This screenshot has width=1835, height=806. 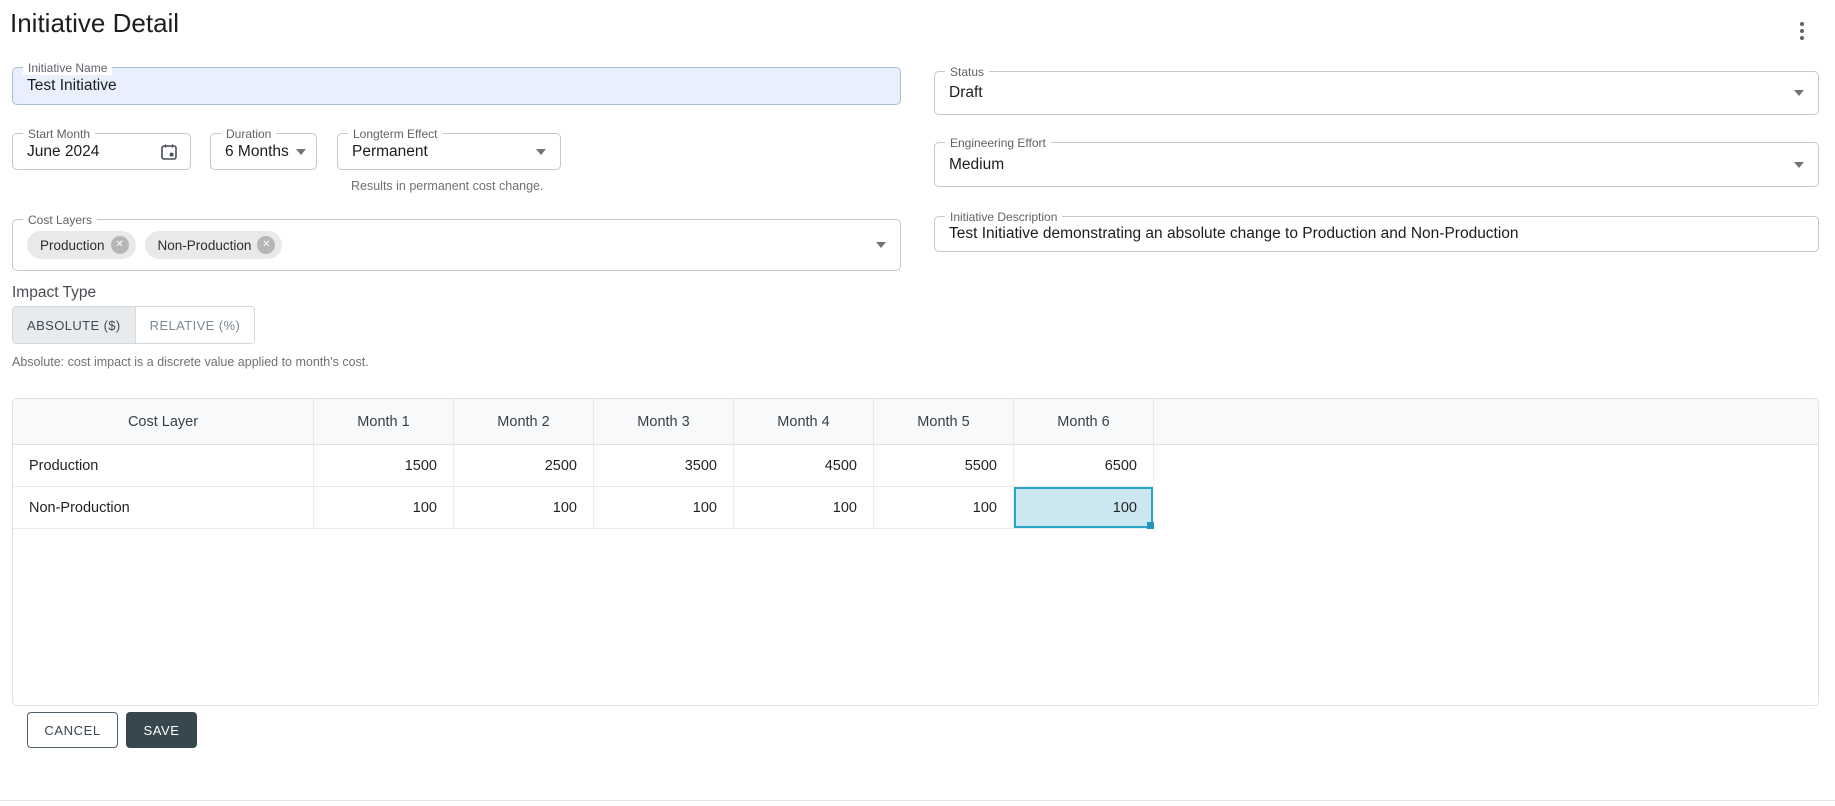 I want to click on chip-non-production: Non-Production ✕, so click(x=213, y=245).